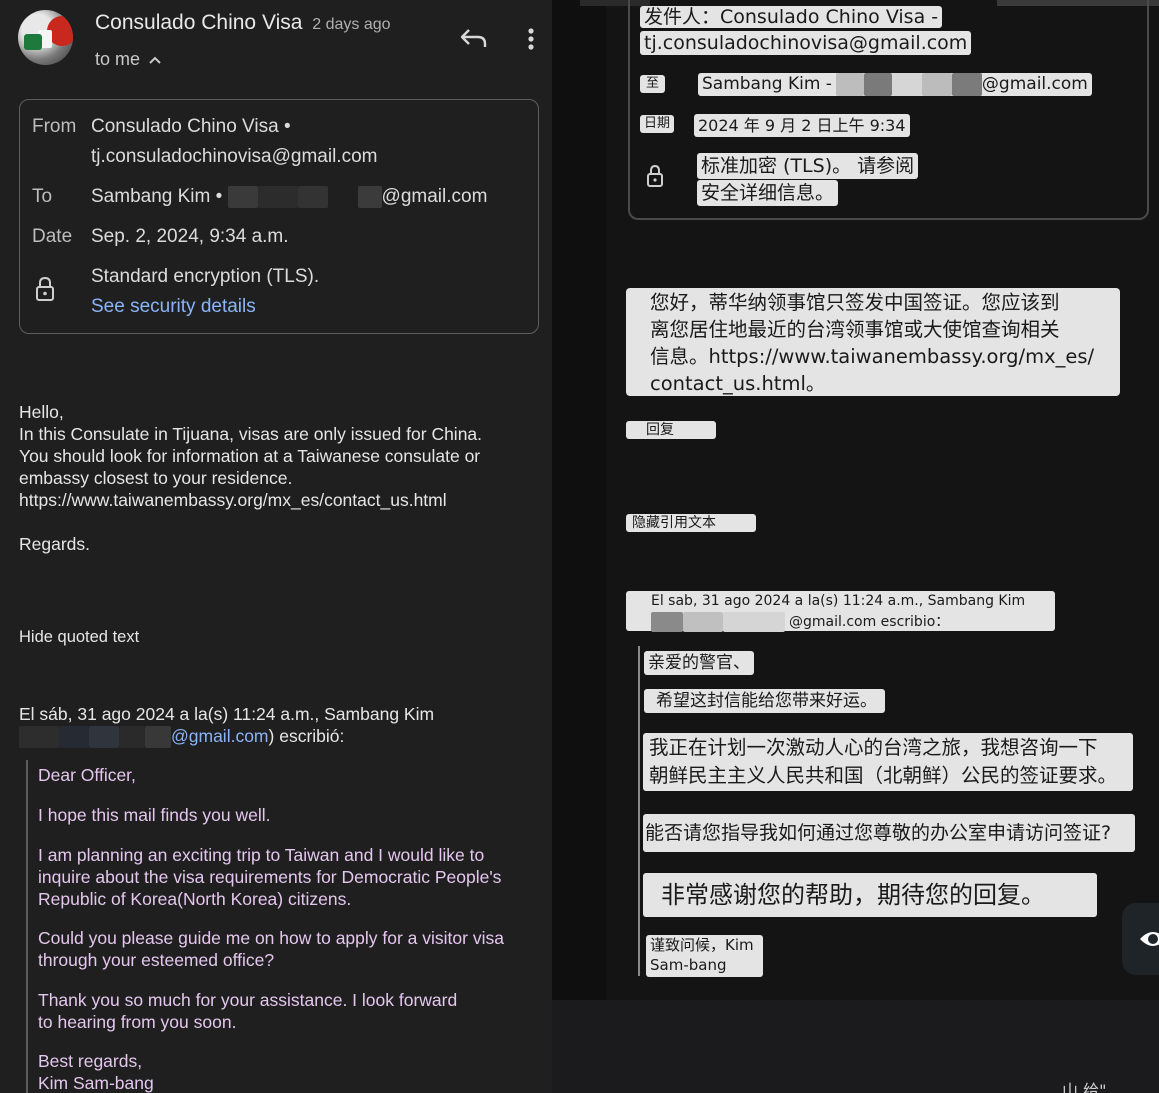 Image resolution: width=1159 pixels, height=1093 pixels. I want to click on date-value: Sep. 2, 2024, 9:34 a.m., so click(190, 236).